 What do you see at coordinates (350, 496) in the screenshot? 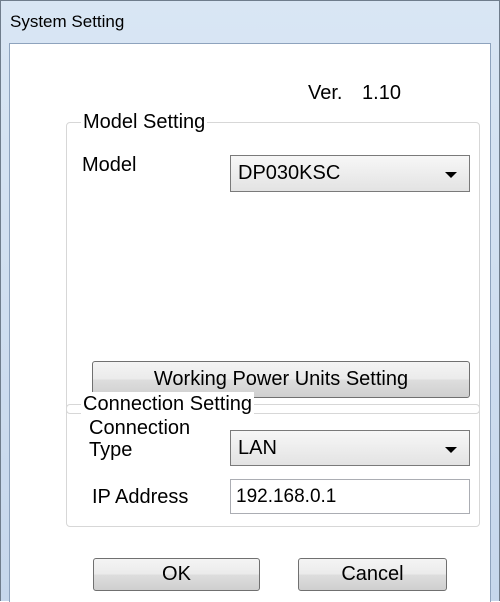
I see `ip-address-input` at bounding box center [350, 496].